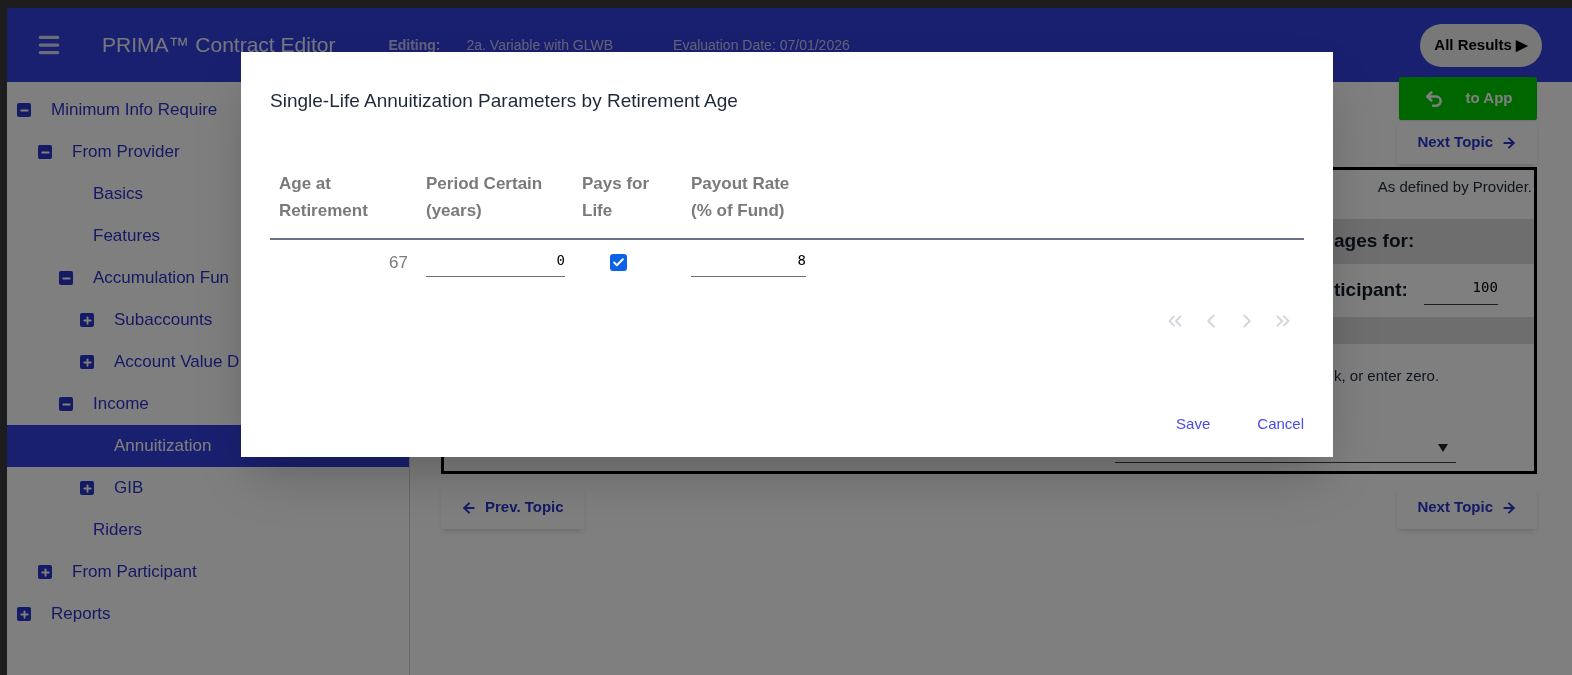 This screenshot has width=1572, height=675. Describe the element at coordinates (324, 197) in the screenshot. I see `column-header: Age at Retirement` at that location.